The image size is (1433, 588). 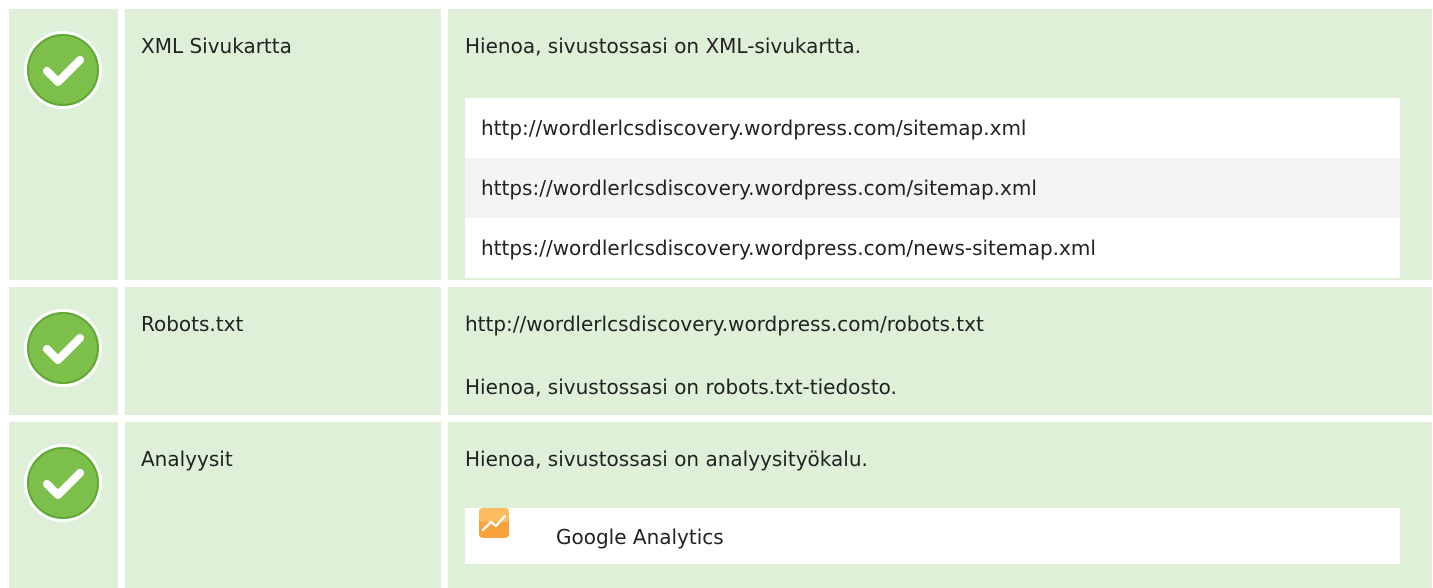 I want to click on label-cell: XML Sivukartta, so click(x=283, y=144).